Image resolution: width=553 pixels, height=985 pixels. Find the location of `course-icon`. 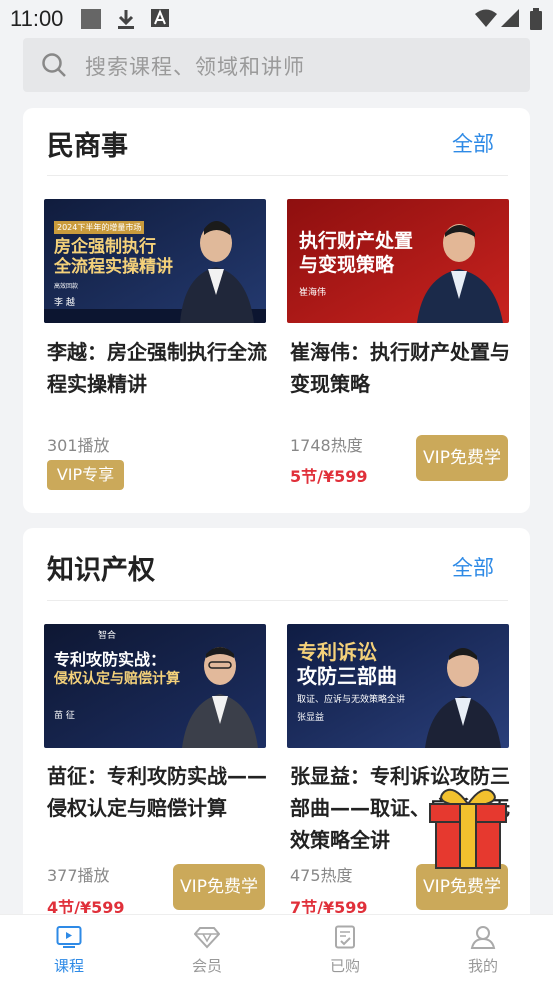

course-icon is located at coordinates (69, 937).